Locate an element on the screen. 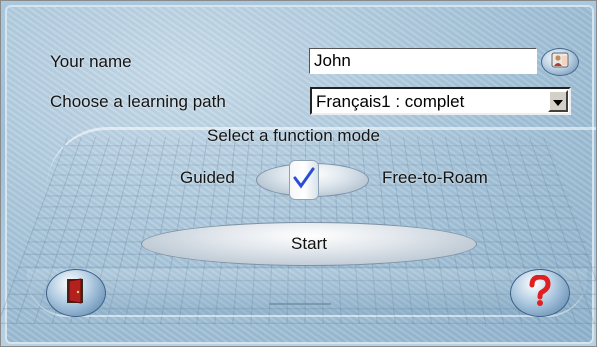 The width and height of the screenshot is (597, 347). toggle-knob is located at coordinates (304, 180).